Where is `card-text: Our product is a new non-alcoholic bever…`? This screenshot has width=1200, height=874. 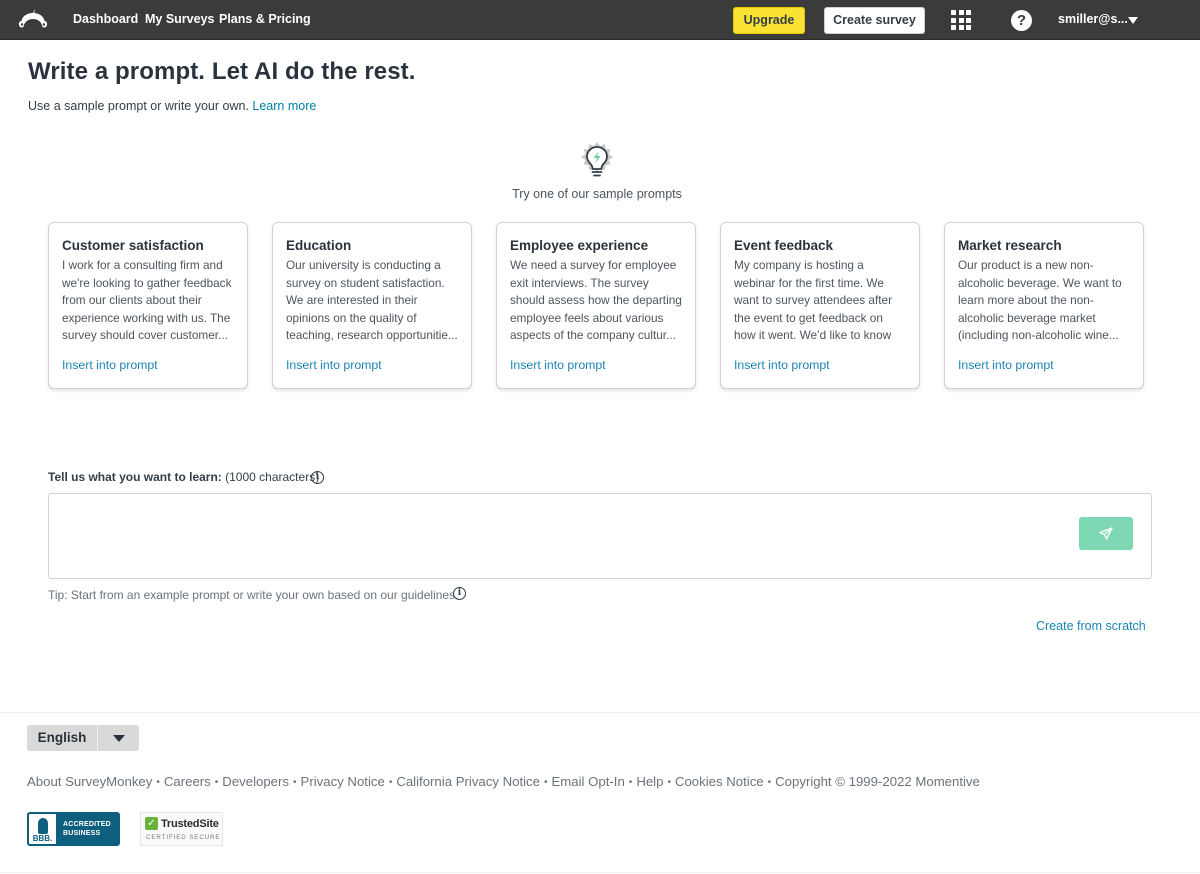
card-text: Our product is a new non-alcoholic bever… is located at coordinates (1040, 300).